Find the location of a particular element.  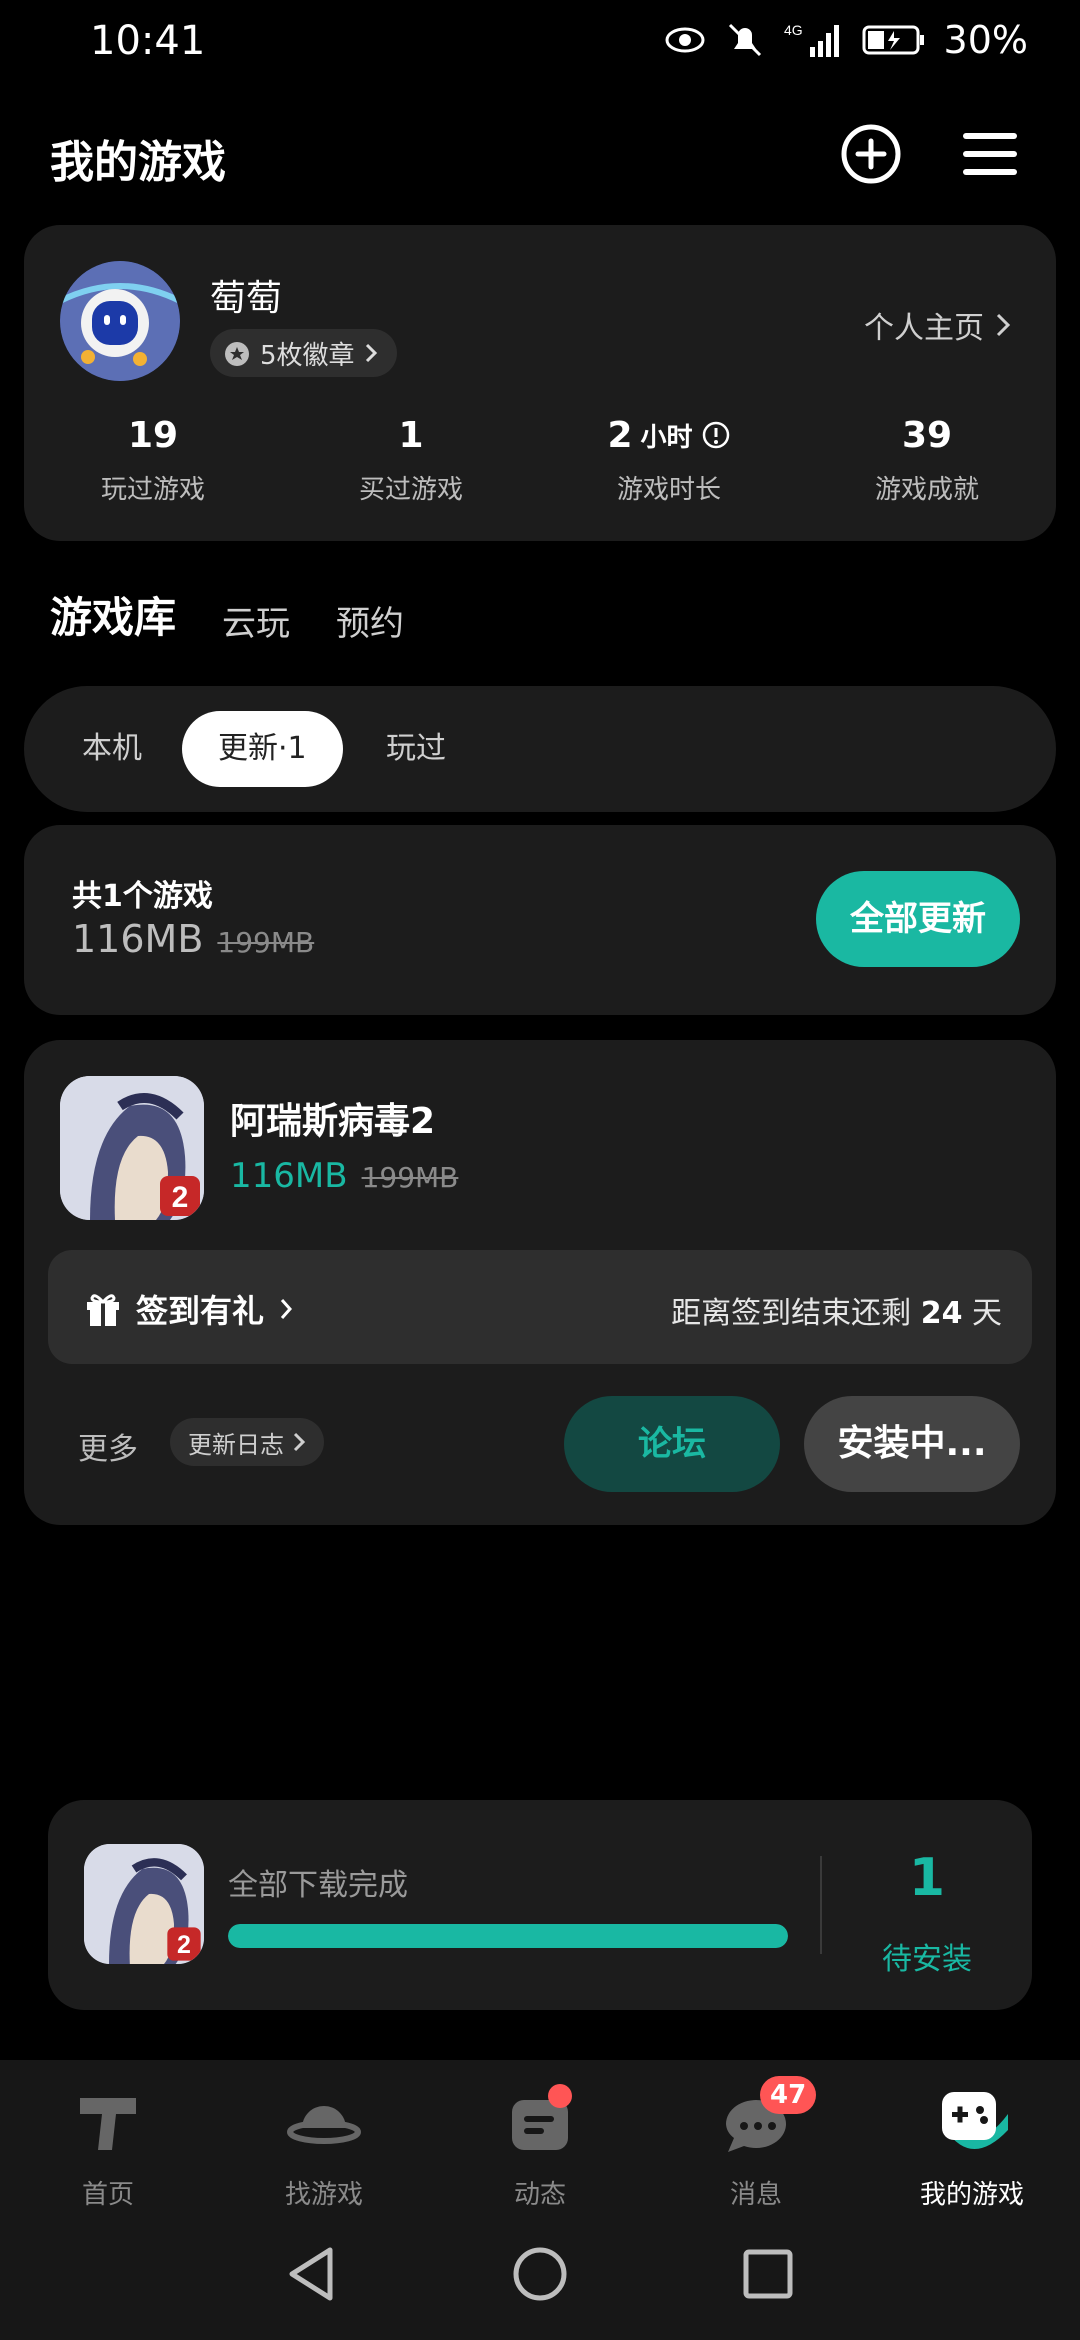

nav-messages: 47 消息 is located at coordinates (756, 2143).